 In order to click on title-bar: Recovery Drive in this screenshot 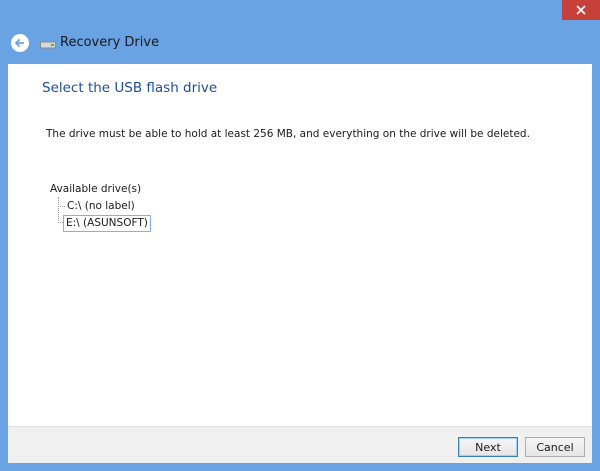, I will do `click(300, 43)`.